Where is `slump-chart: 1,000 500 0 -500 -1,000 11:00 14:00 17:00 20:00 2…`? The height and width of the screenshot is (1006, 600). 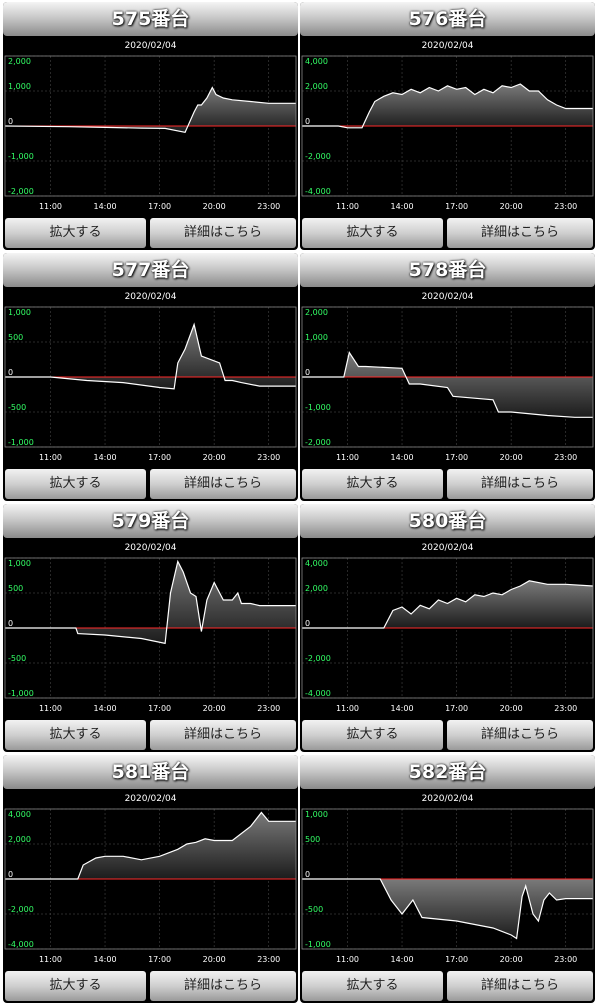
slump-chart: 1,000 500 0 -500 -1,000 11:00 14:00 17:00 20:00 2… is located at coordinates (150, 384).